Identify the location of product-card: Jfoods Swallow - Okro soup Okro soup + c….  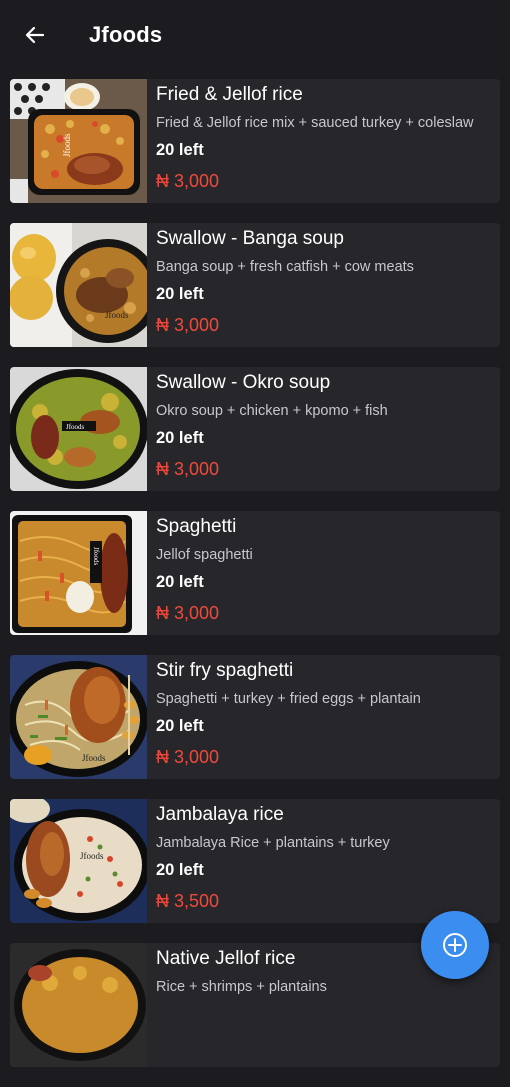
(255, 429).